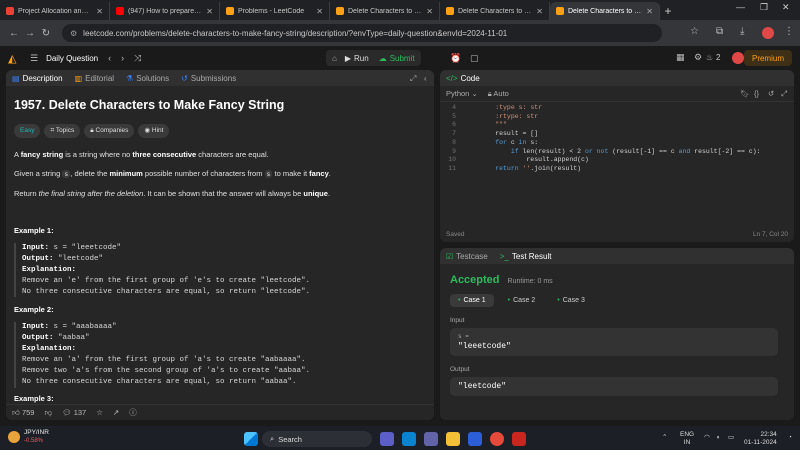 The height and width of the screenshot is (450, 800). Describe the element at coordinates (413, 79) in the screenshot. I see `expand-icon: ⤢` at that location.